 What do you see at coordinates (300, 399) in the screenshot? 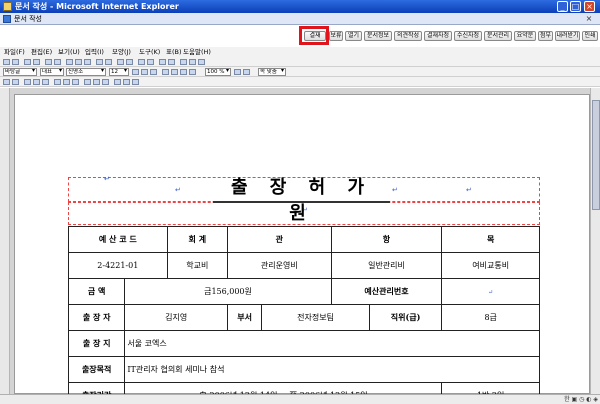
I see `status-bar: 한 ▣ ◷ ◐ ◈` at bounding box center [300, 399].